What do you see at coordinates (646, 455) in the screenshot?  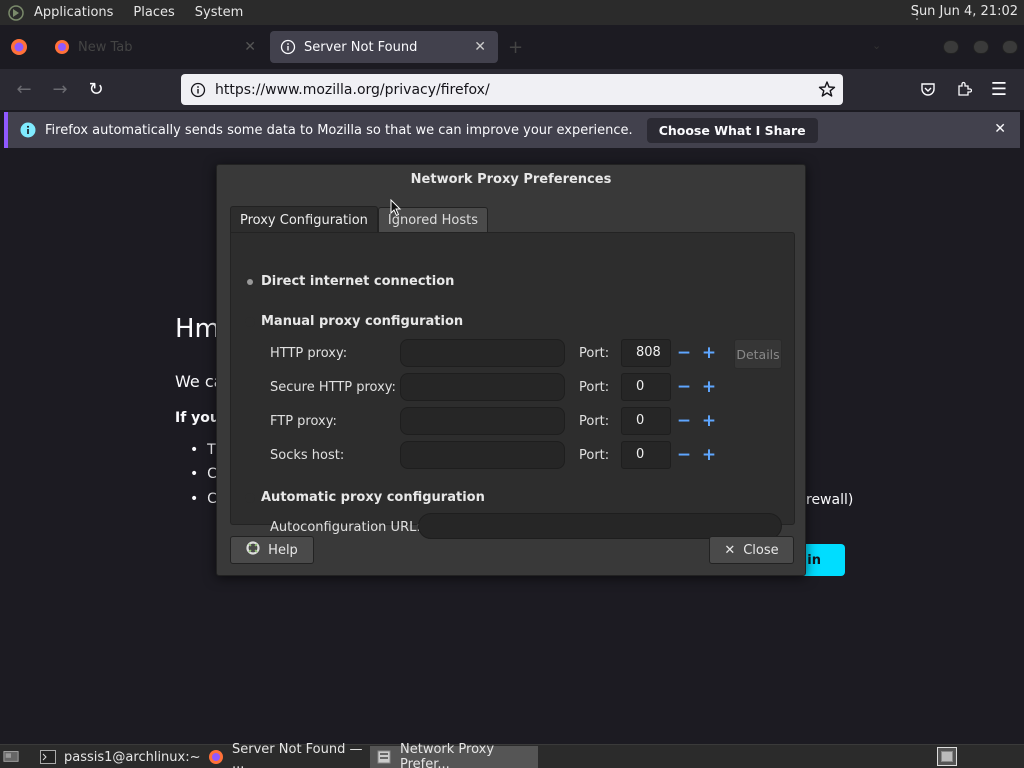 I see `socks-port-input: 0` at bounding box center [646, 455].